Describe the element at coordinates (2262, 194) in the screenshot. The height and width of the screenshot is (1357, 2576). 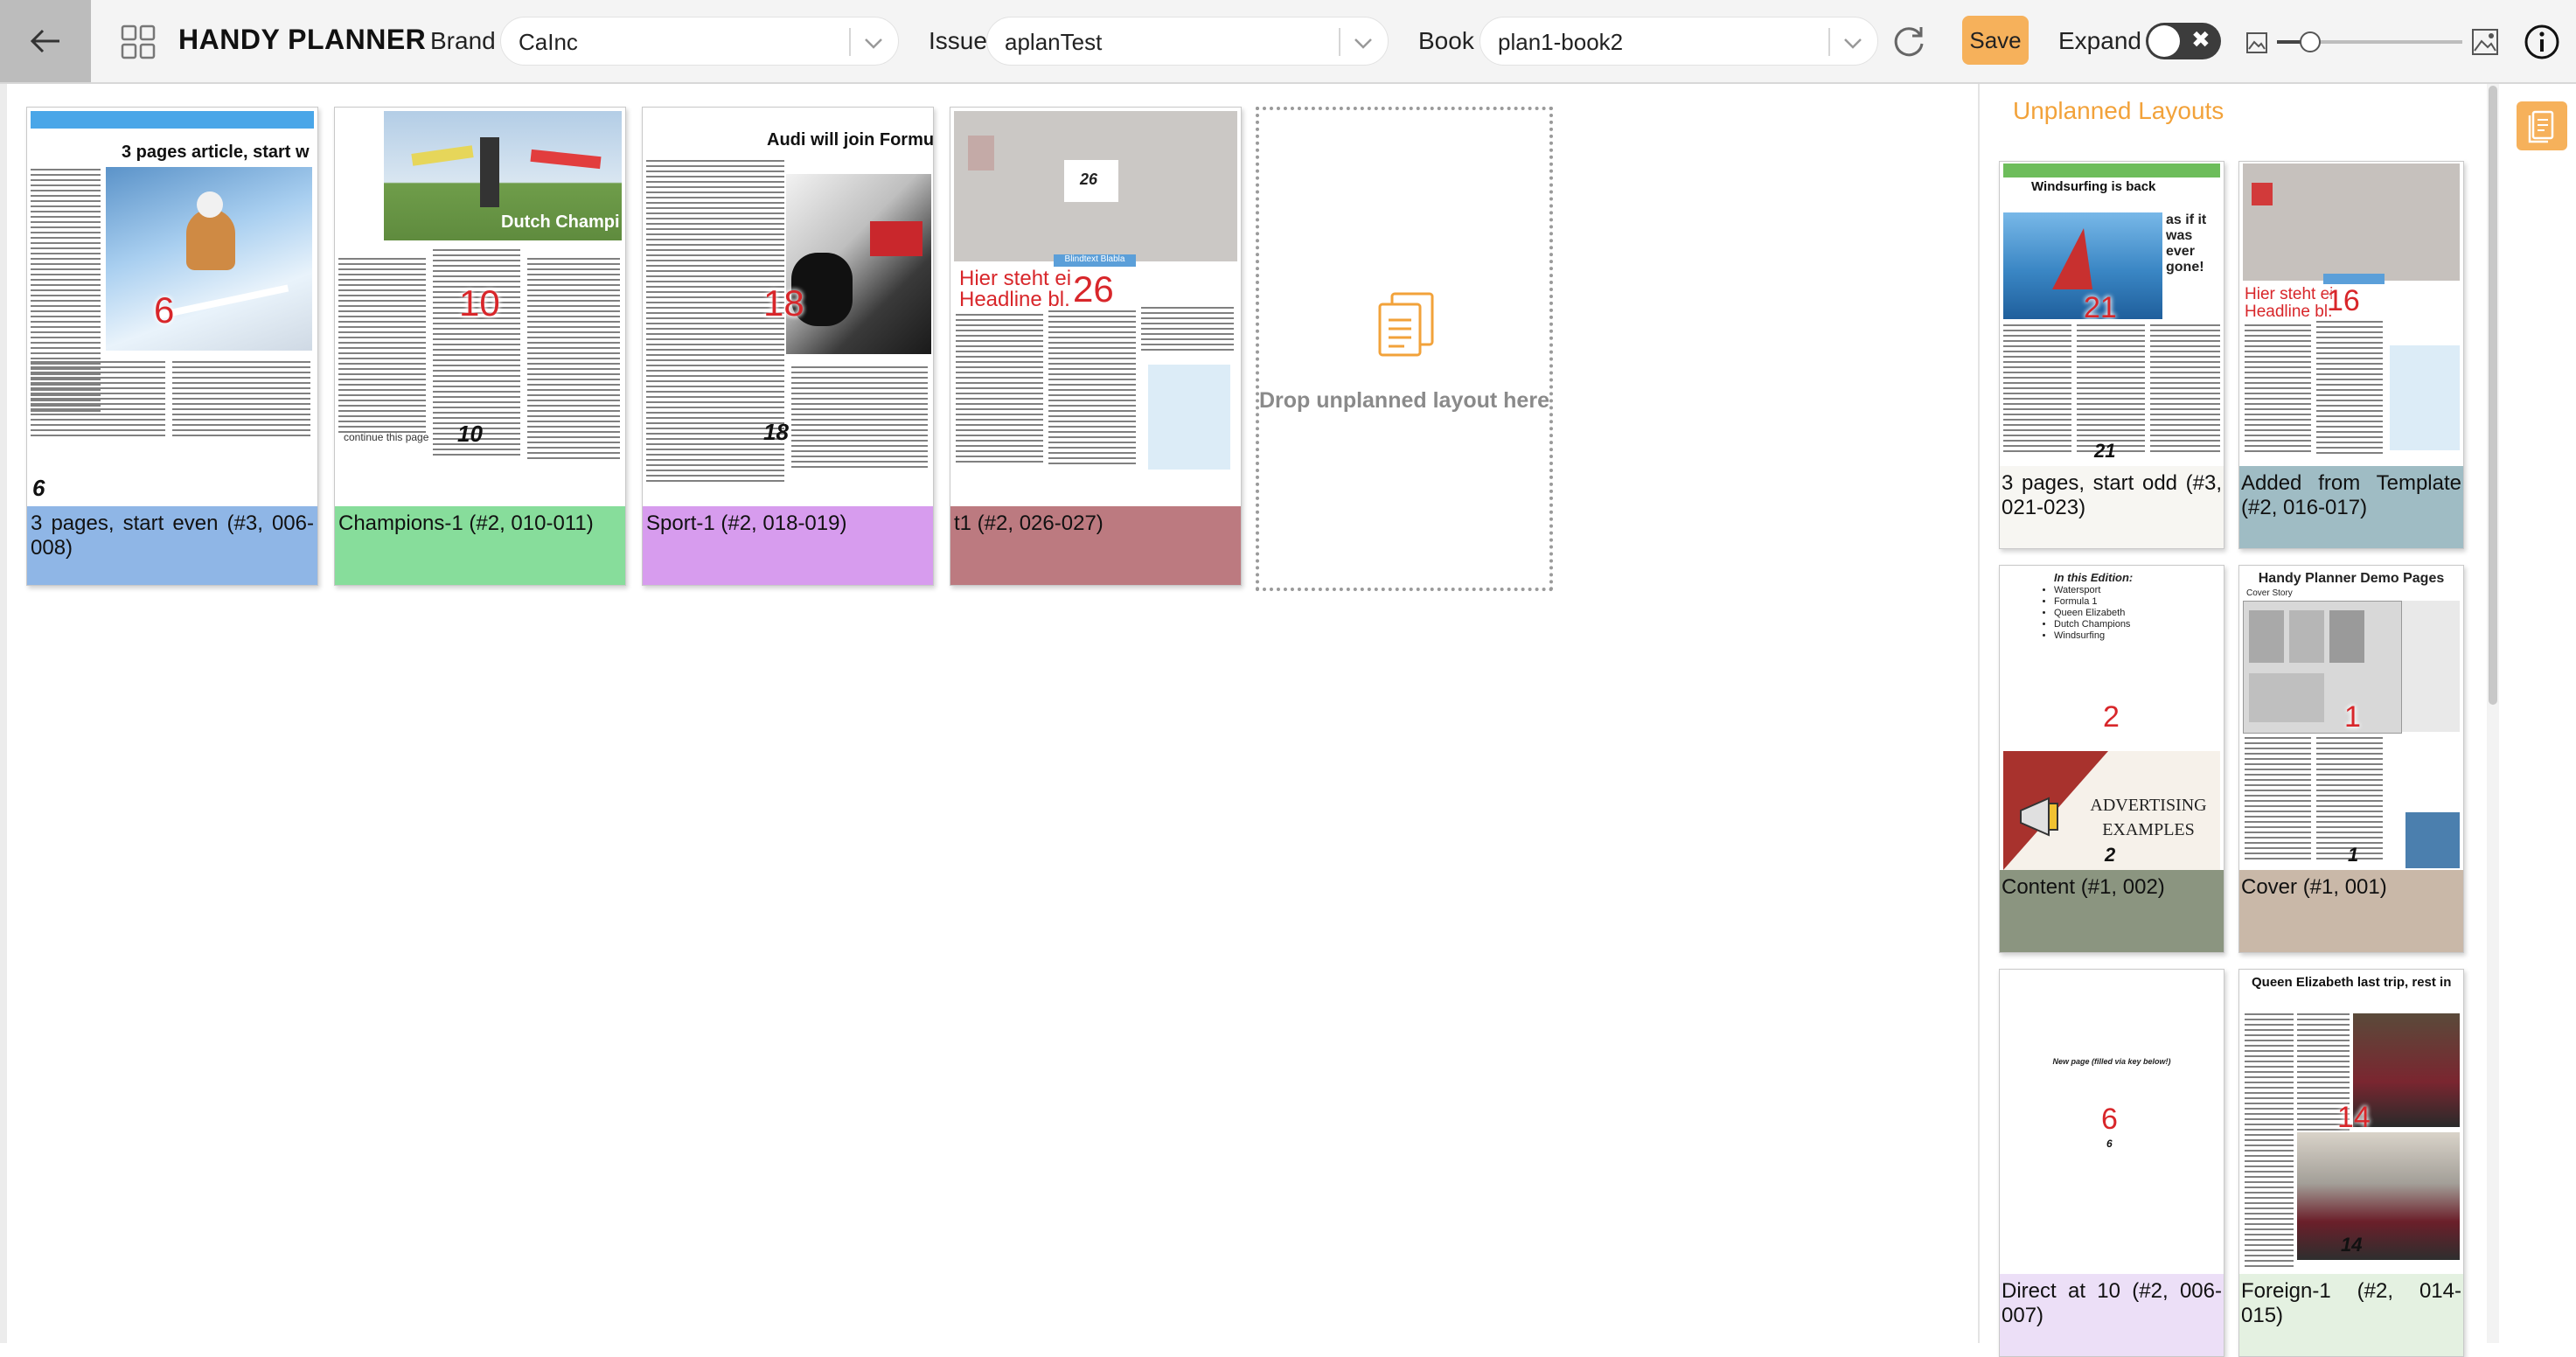
I see `logo-mark` at that location.